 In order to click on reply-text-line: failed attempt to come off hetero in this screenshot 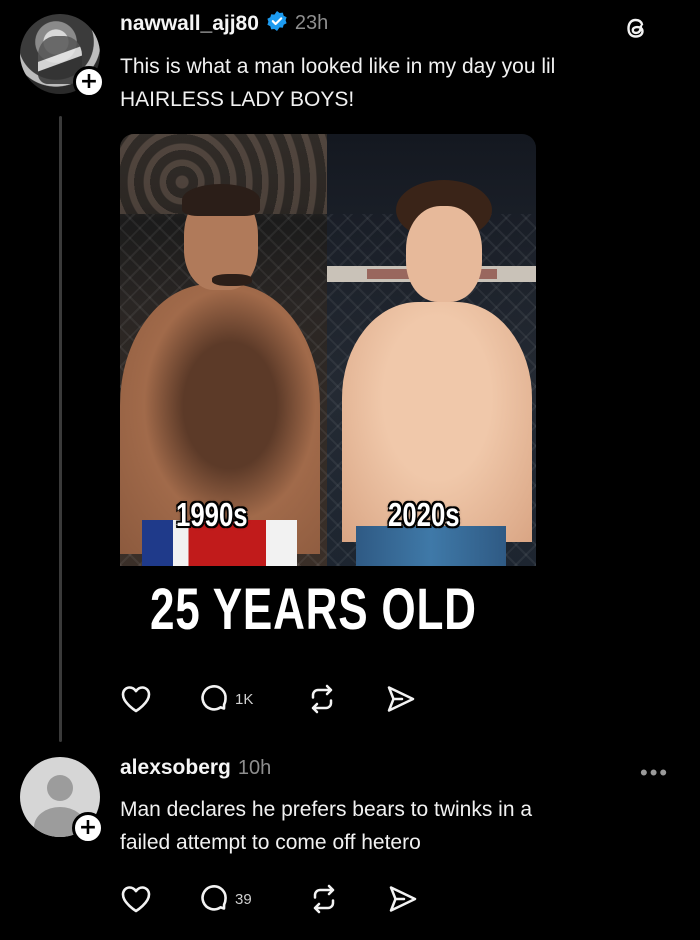, I will do `click(270, 842)`.